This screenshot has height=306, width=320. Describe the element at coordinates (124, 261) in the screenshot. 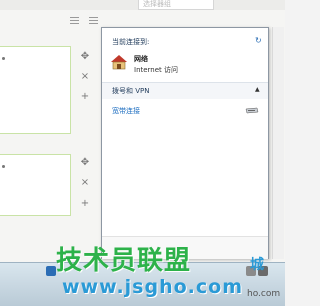

I see `watermark-title: 技术员联盟` at that location.